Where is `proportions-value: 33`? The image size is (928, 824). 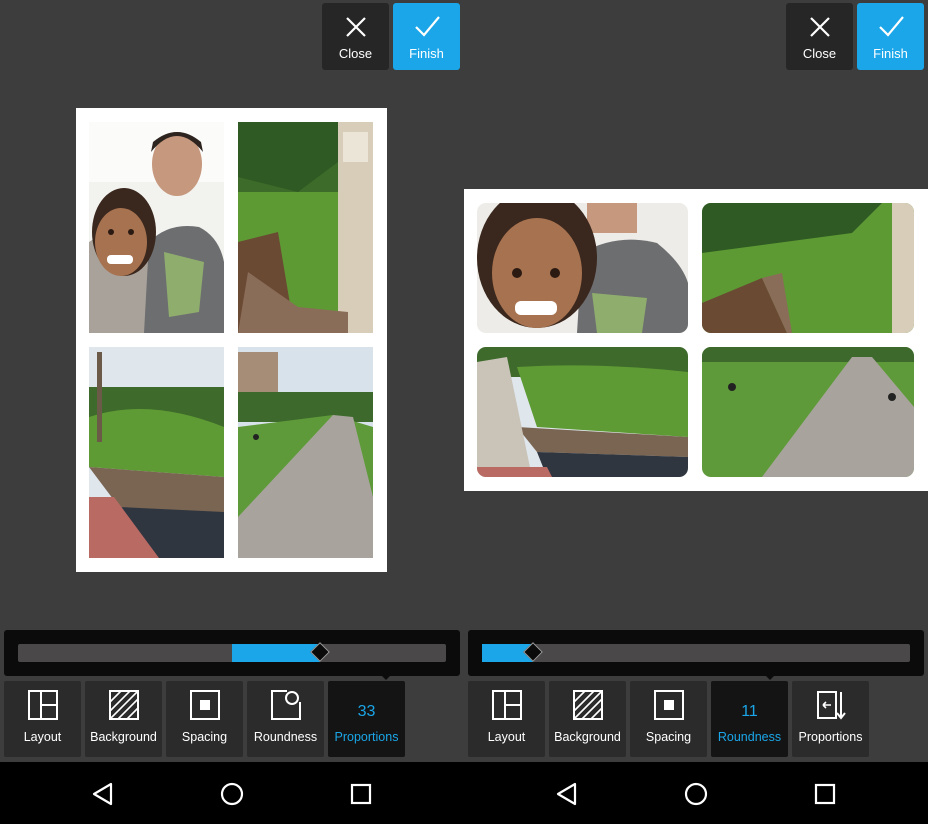
proportions-value: 33 is located at coordinates (366, 711).